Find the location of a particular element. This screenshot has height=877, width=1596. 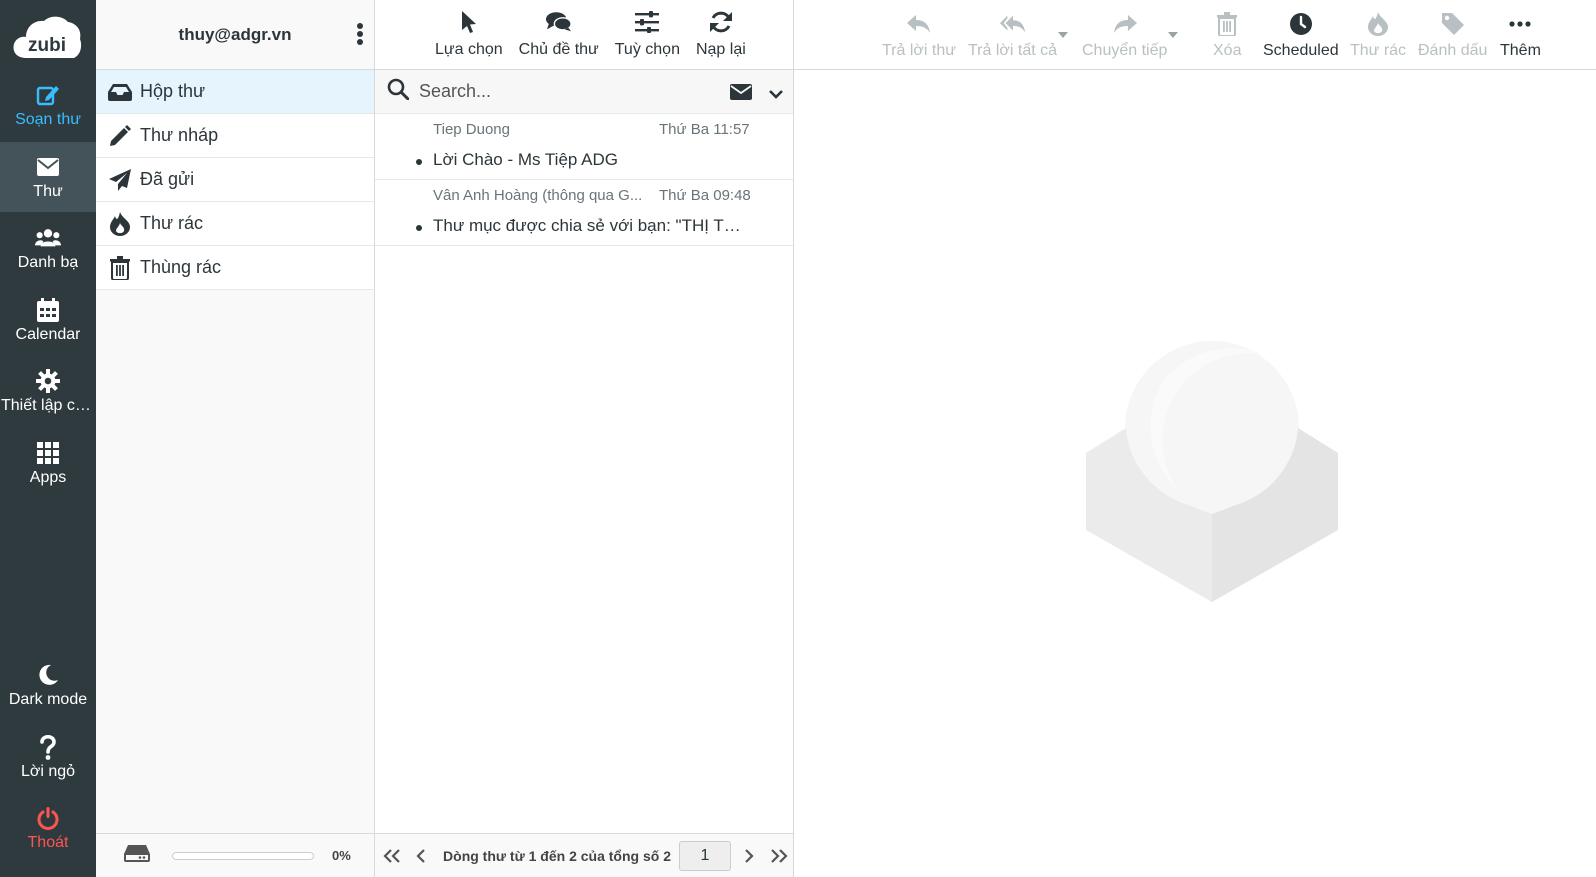

folder-spam: Thư rác is located at coordinates (235, 224).